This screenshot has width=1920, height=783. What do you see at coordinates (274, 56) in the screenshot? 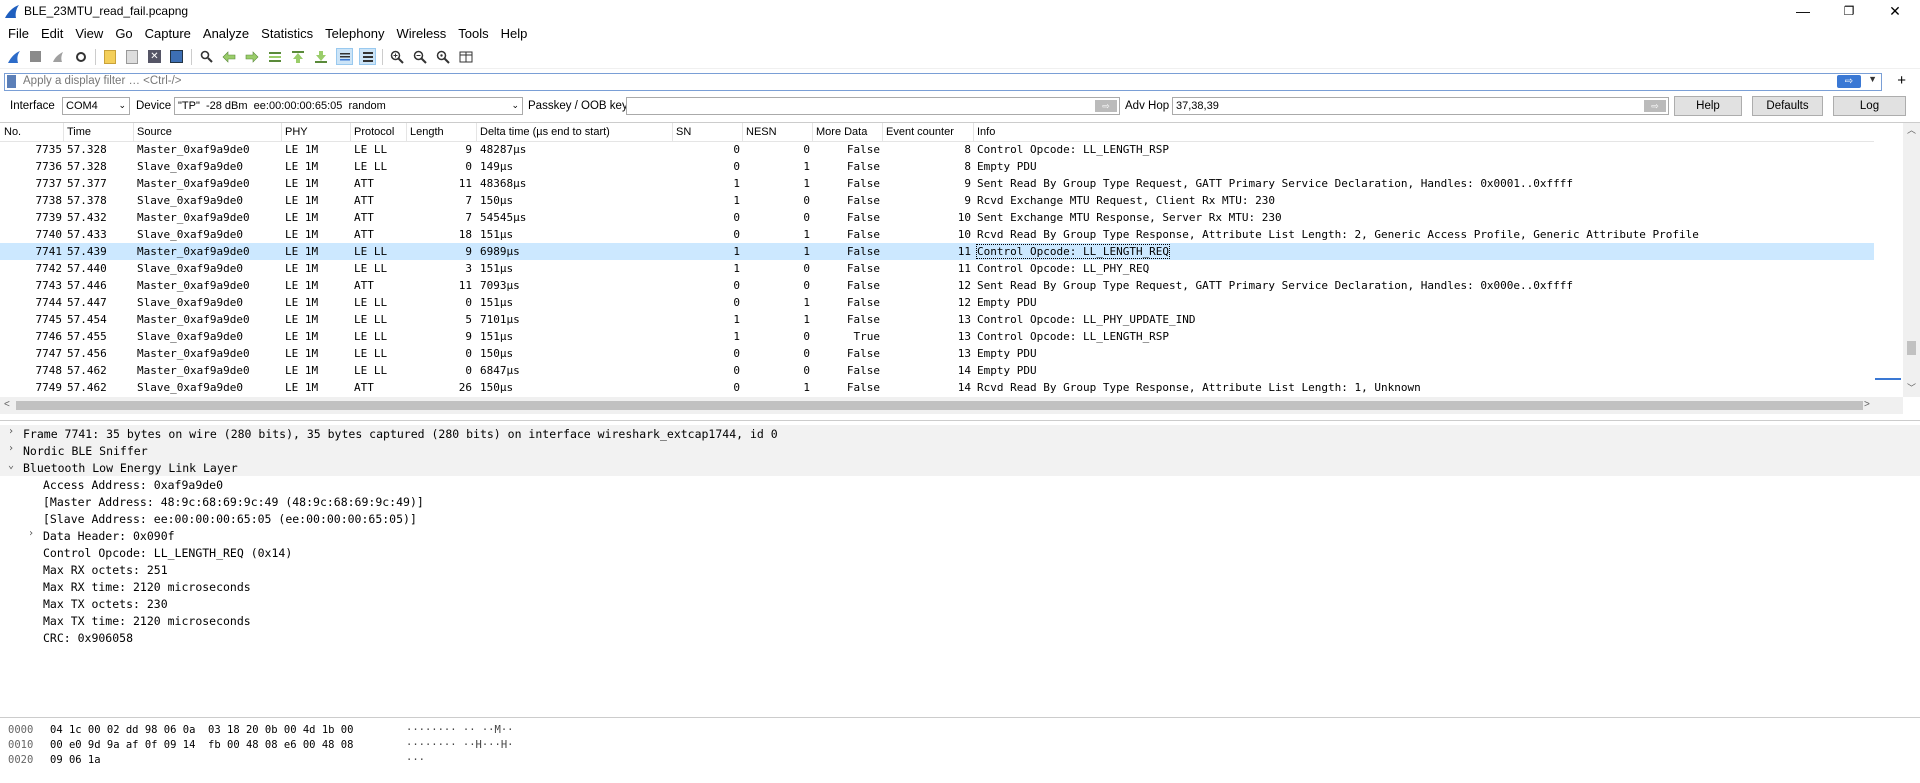
I see `go-to-packet-icon` at bounding box center [274, 56].